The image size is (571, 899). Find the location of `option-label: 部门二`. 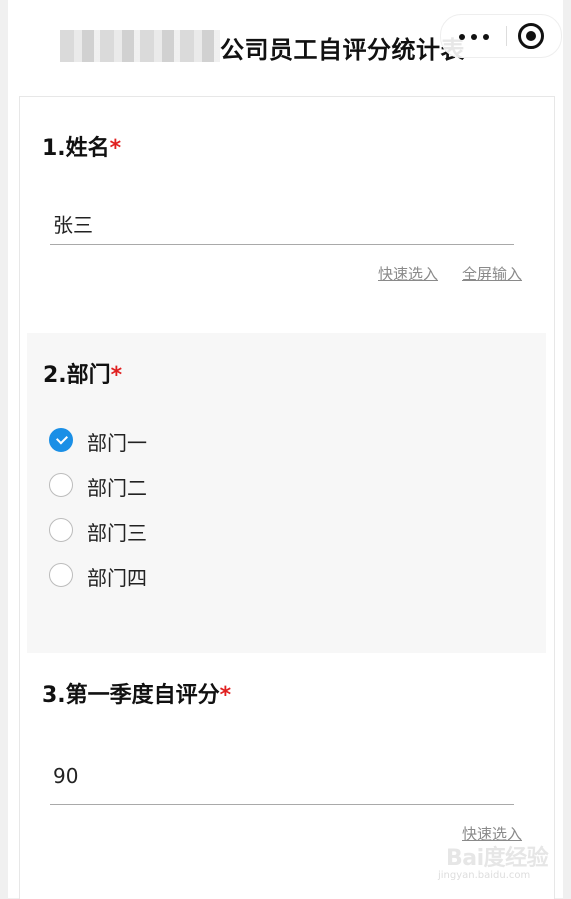

option-label: 部门二 is located at coordinates (117, 488).